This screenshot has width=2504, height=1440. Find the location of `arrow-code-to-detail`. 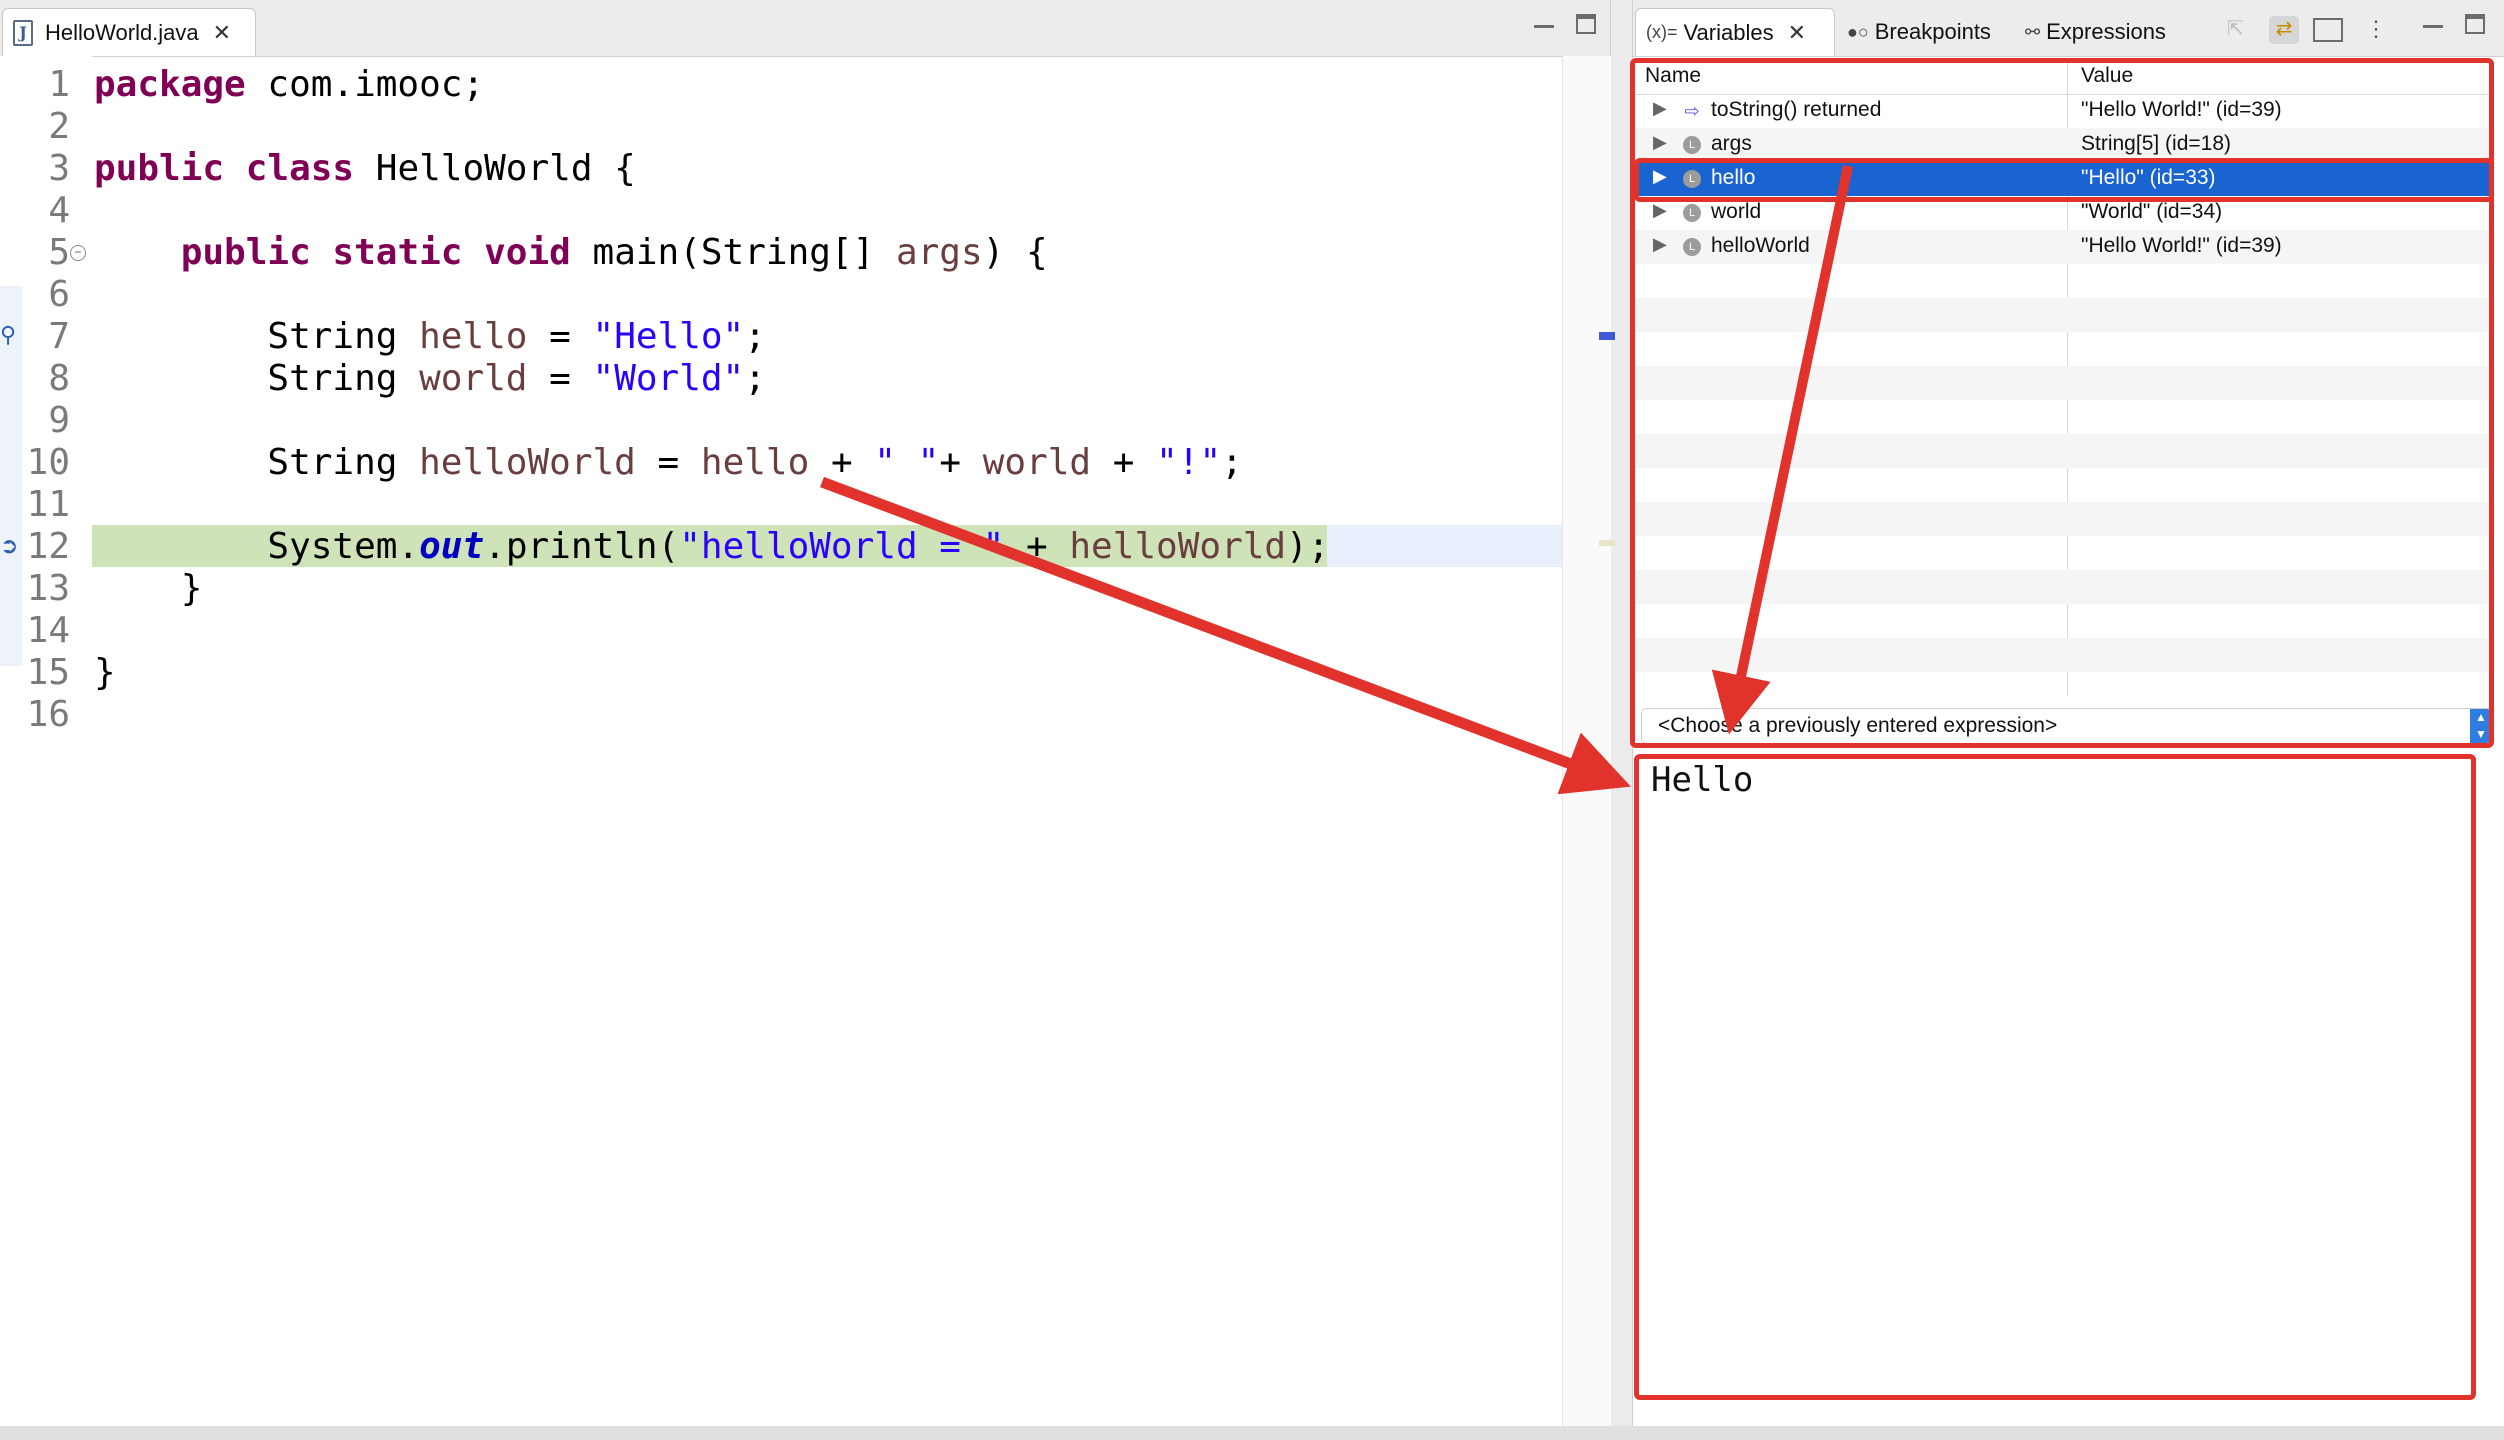

arrow-code-to-detail is located at coordinates (1225, 635).